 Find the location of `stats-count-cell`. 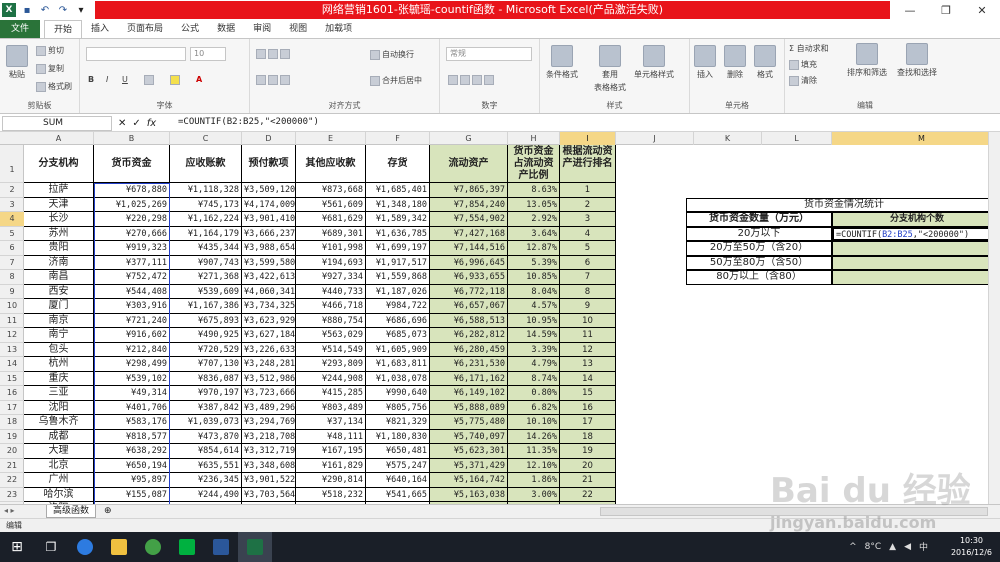

stats-count-cell is located at coordinates (910, 262).